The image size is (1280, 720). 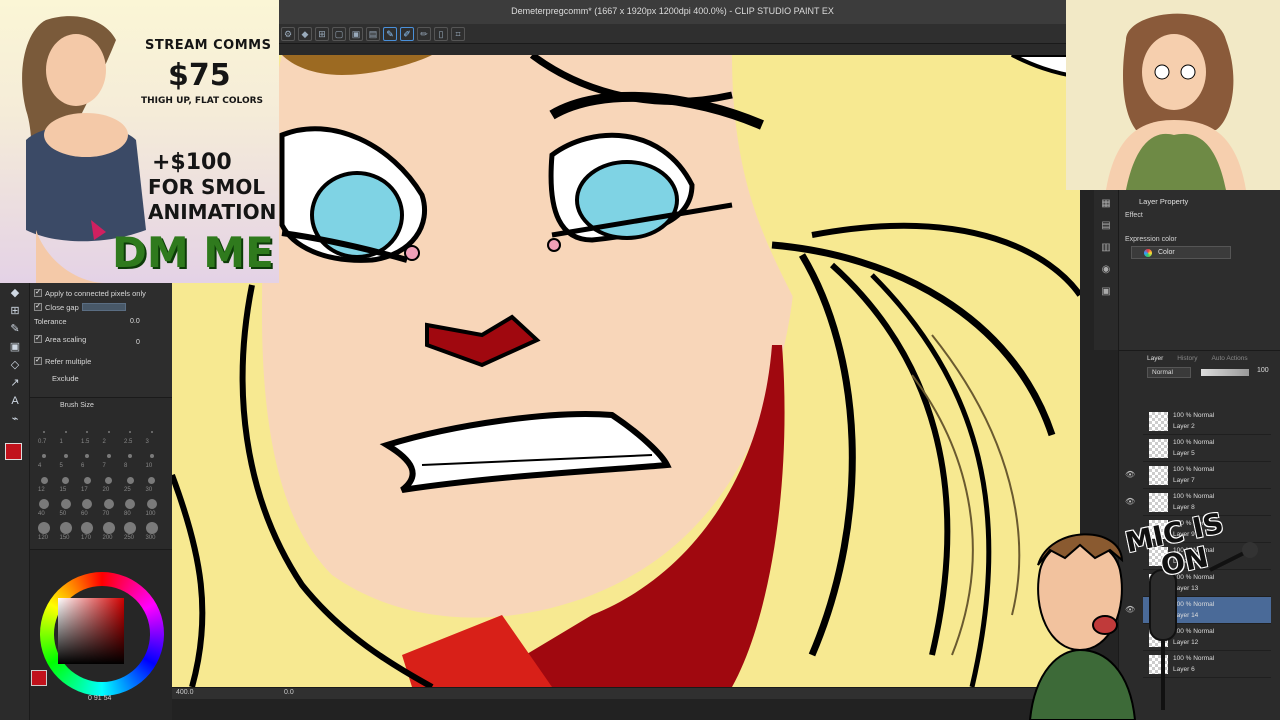 I want to click on layer-row: 100 % Normal Layer 5, so click(x=1207, y=448).